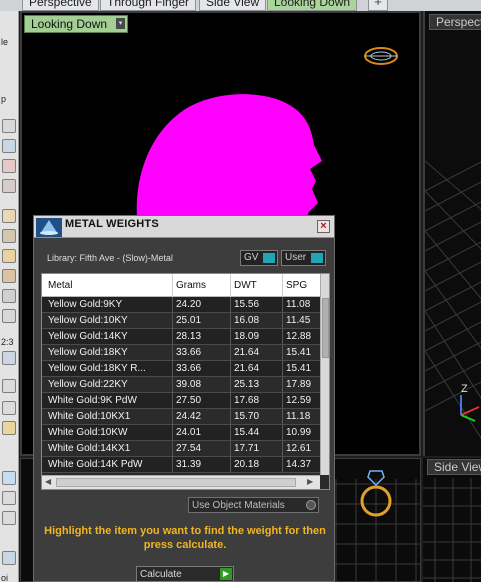  I want to click on cell-metal: White Gold:10KW, so click(88, 432).